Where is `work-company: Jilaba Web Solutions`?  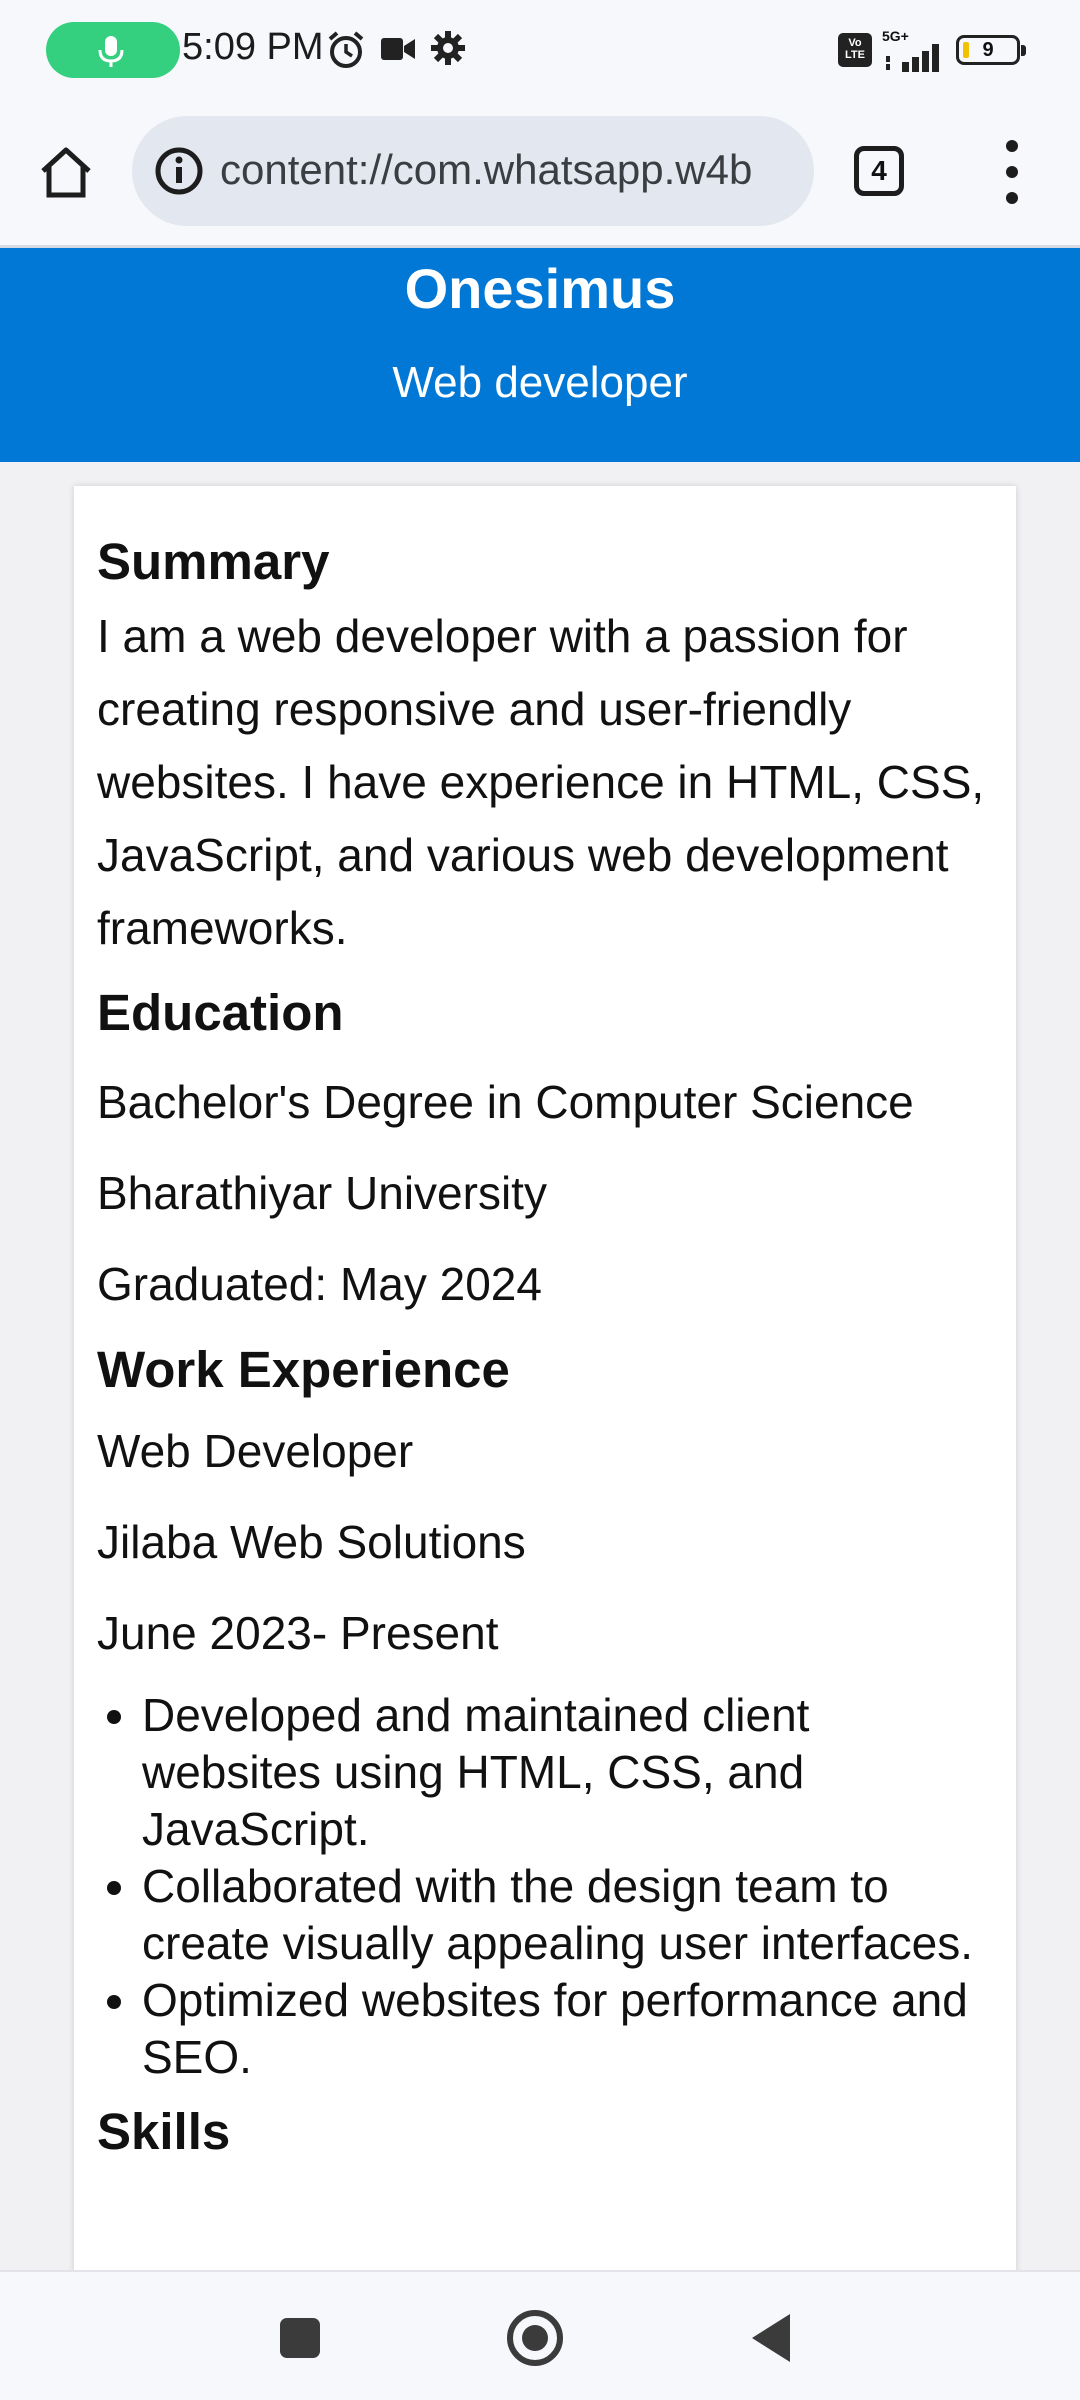
work-company: Jilaba Web Solutions is located at coordinates (311, 1542).